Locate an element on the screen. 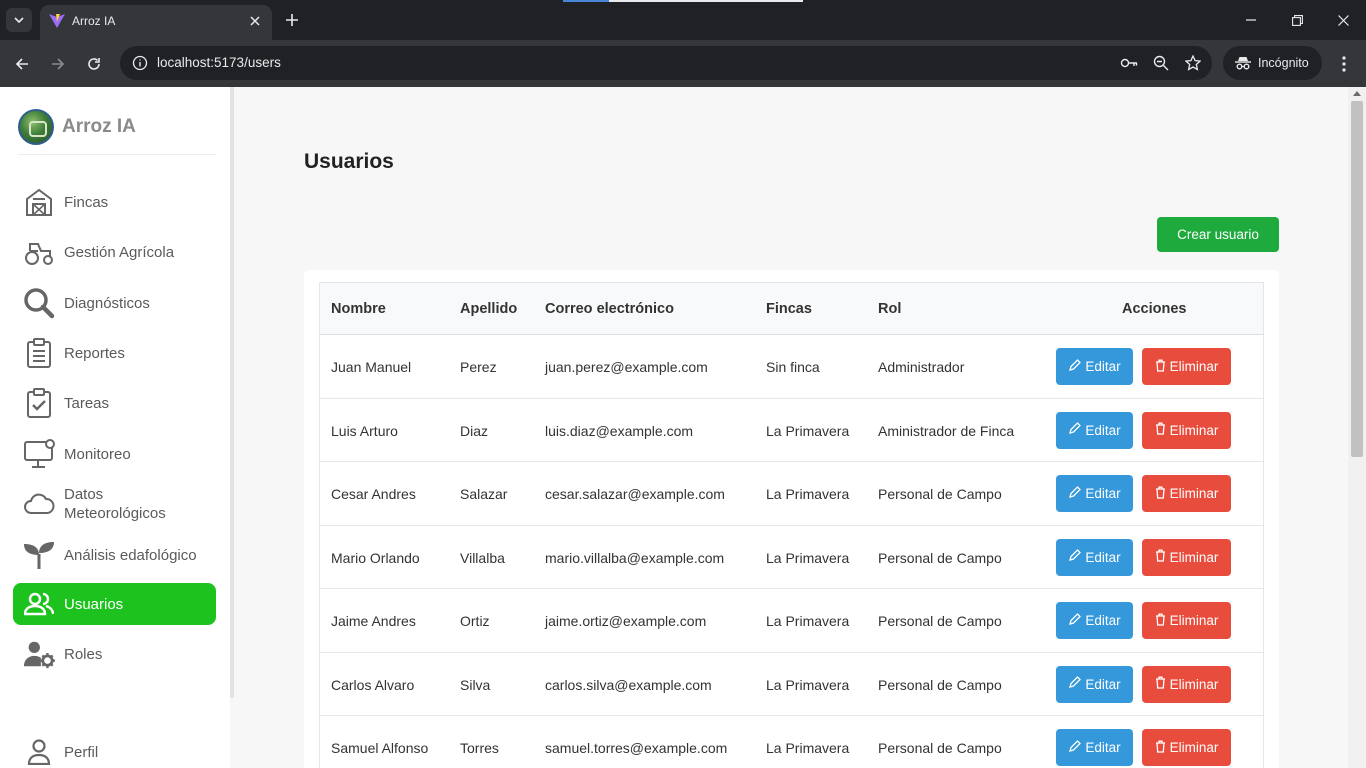  cell-rol: Aministrador de Finca is located at coordinates (946, 430).